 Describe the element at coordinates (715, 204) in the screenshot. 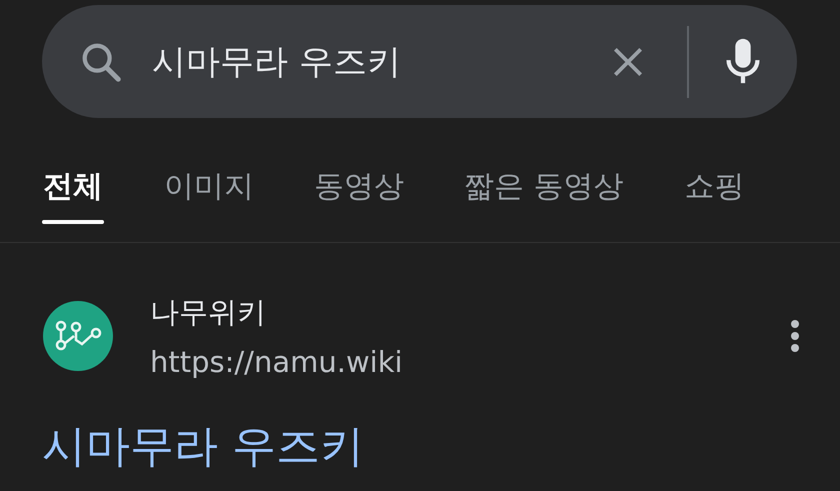

I see `search-tab: 쇼핑` at that location.